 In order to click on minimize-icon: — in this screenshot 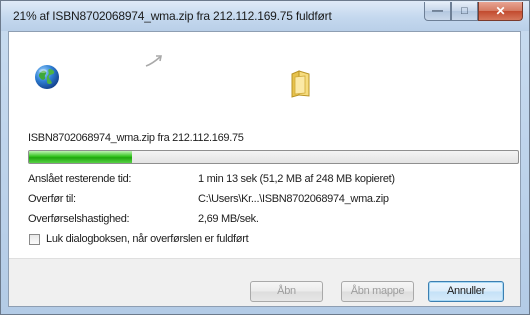, I will do `click(437, 10)`.